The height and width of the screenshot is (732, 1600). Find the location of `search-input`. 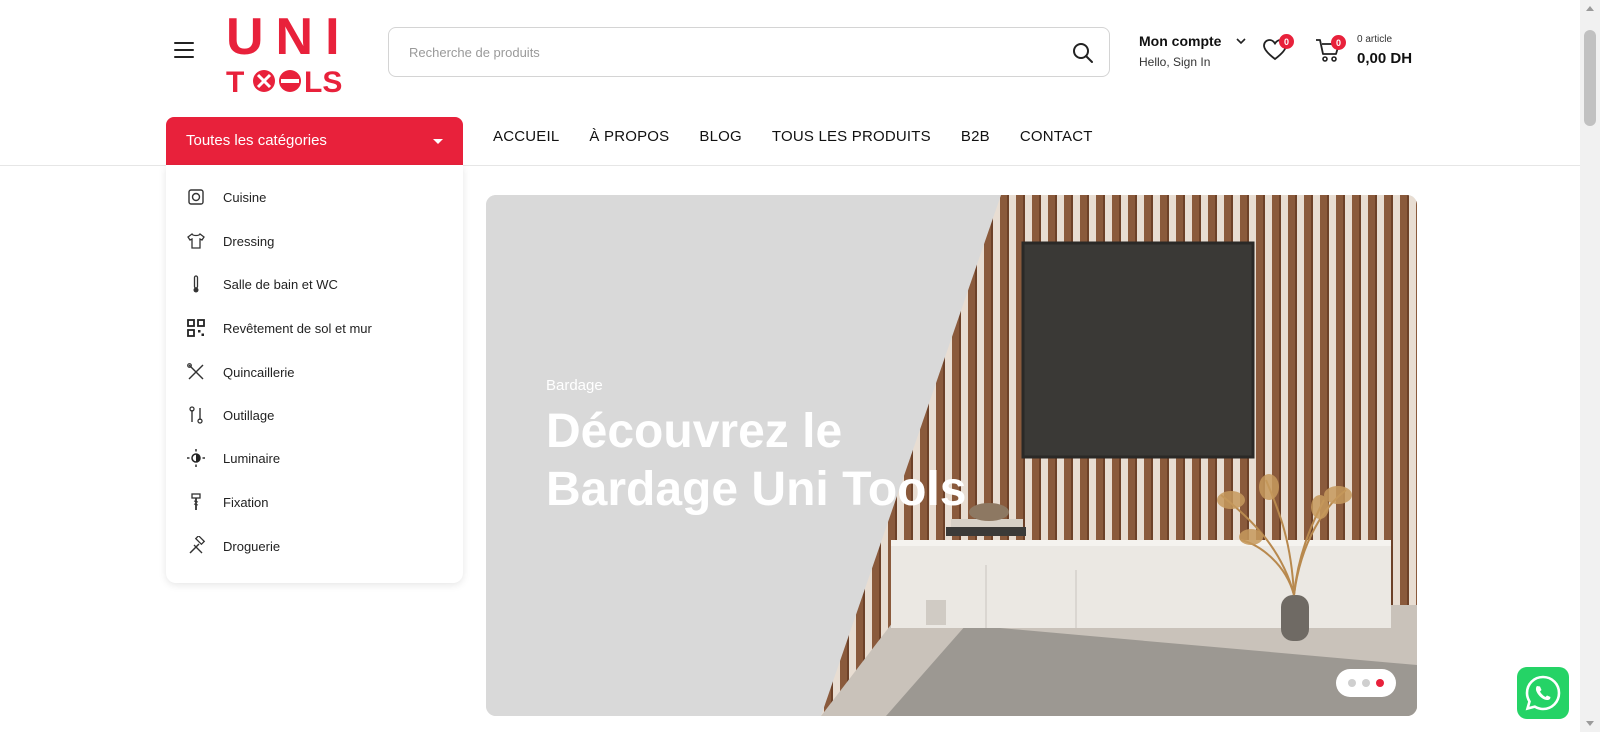

search-input is located at coordinates (727, 52).